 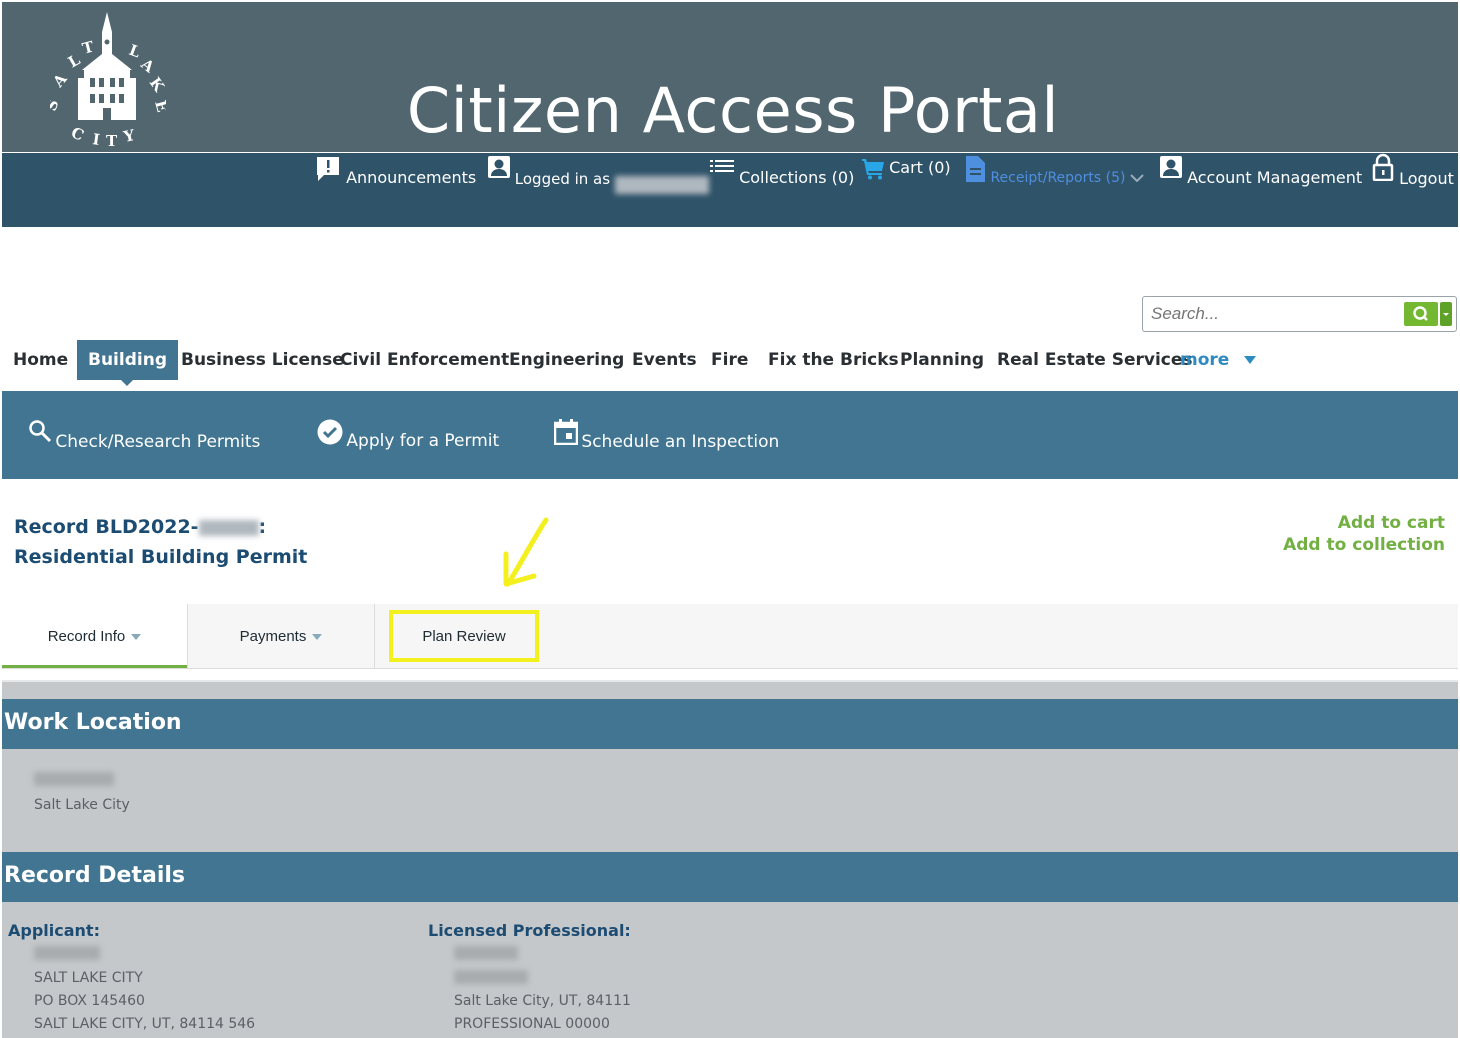 I want to click on applicant-line: SALT LAKE CITY, UT, 84114 546, so click(x=145, y=1024).